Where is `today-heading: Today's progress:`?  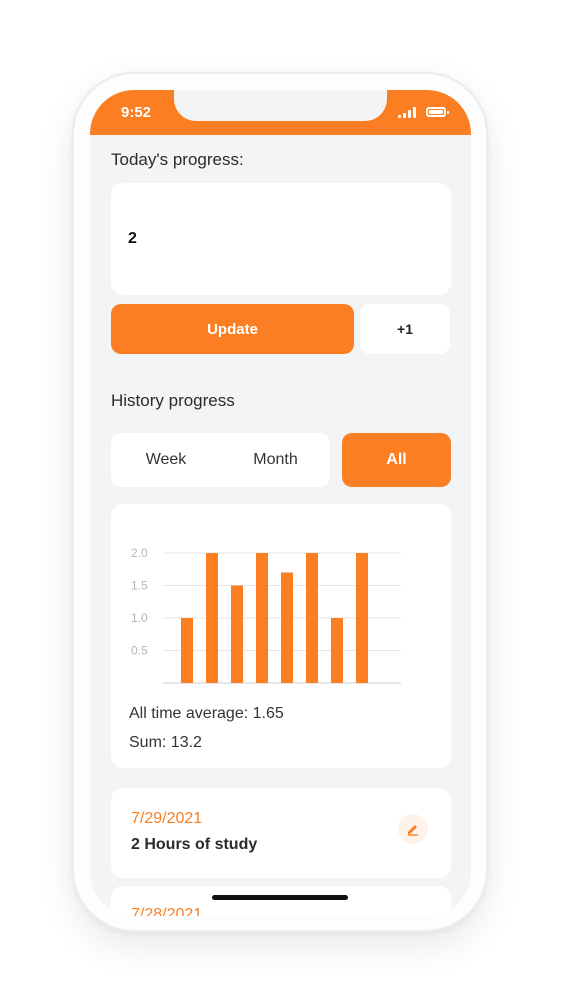 today-heading: Today's progress: is located at coordinates (177, 159).